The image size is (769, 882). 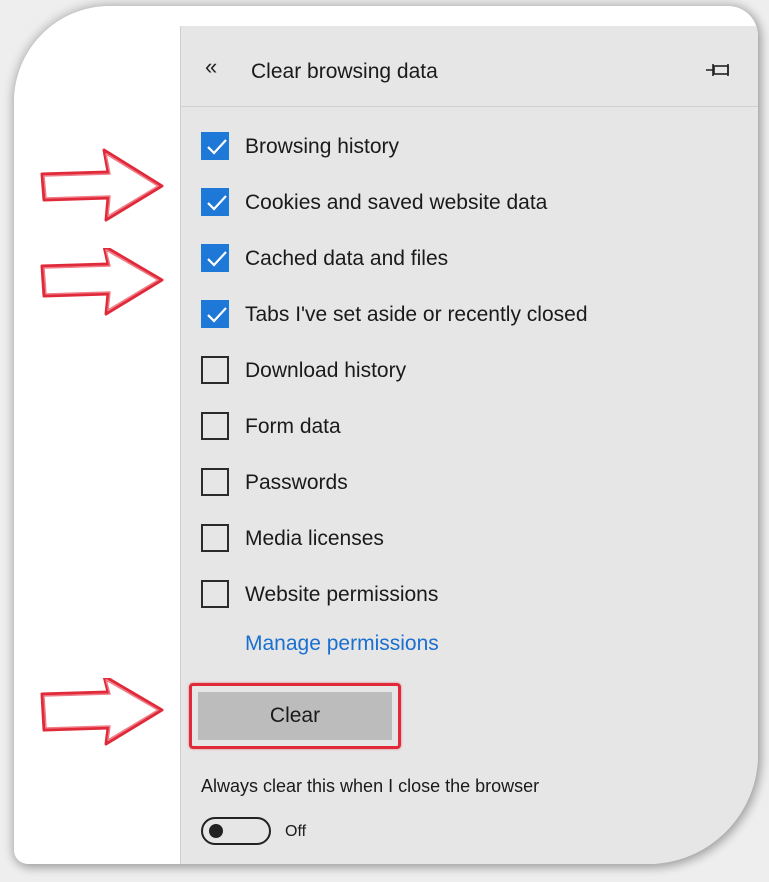 I want to click on option-row: Media licenses, so click(x=461, y=540).